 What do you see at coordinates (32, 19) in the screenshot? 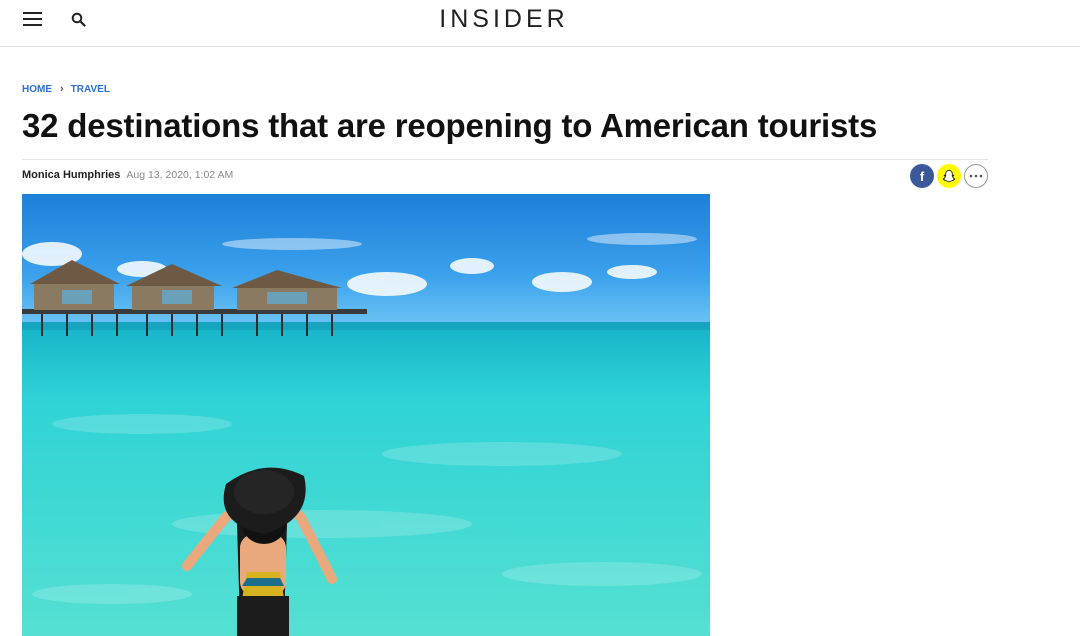
I see `hamburger-menu-icon` at bounding box center [32, 19].